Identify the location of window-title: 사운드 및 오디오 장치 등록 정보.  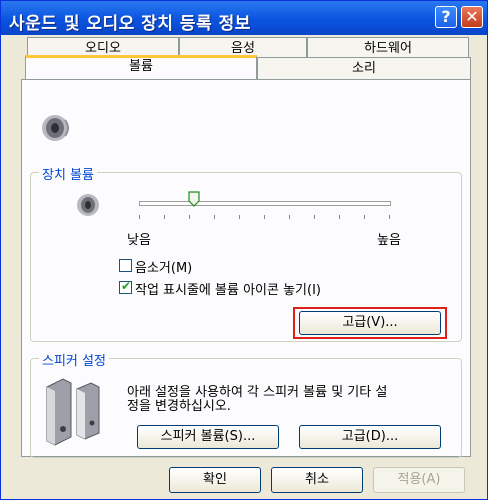
(130, 24).